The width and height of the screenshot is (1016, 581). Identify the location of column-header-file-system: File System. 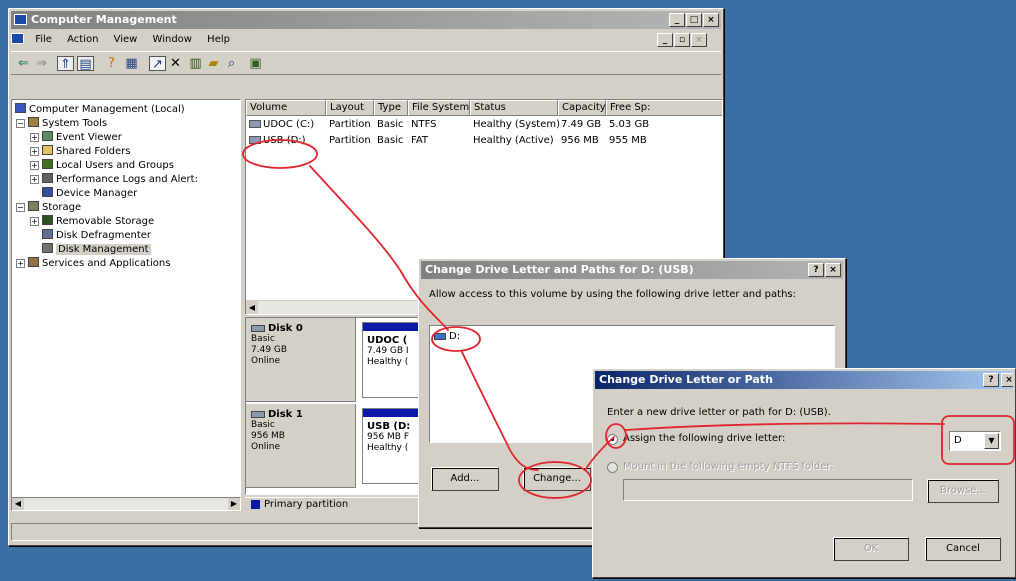
(439, 108).